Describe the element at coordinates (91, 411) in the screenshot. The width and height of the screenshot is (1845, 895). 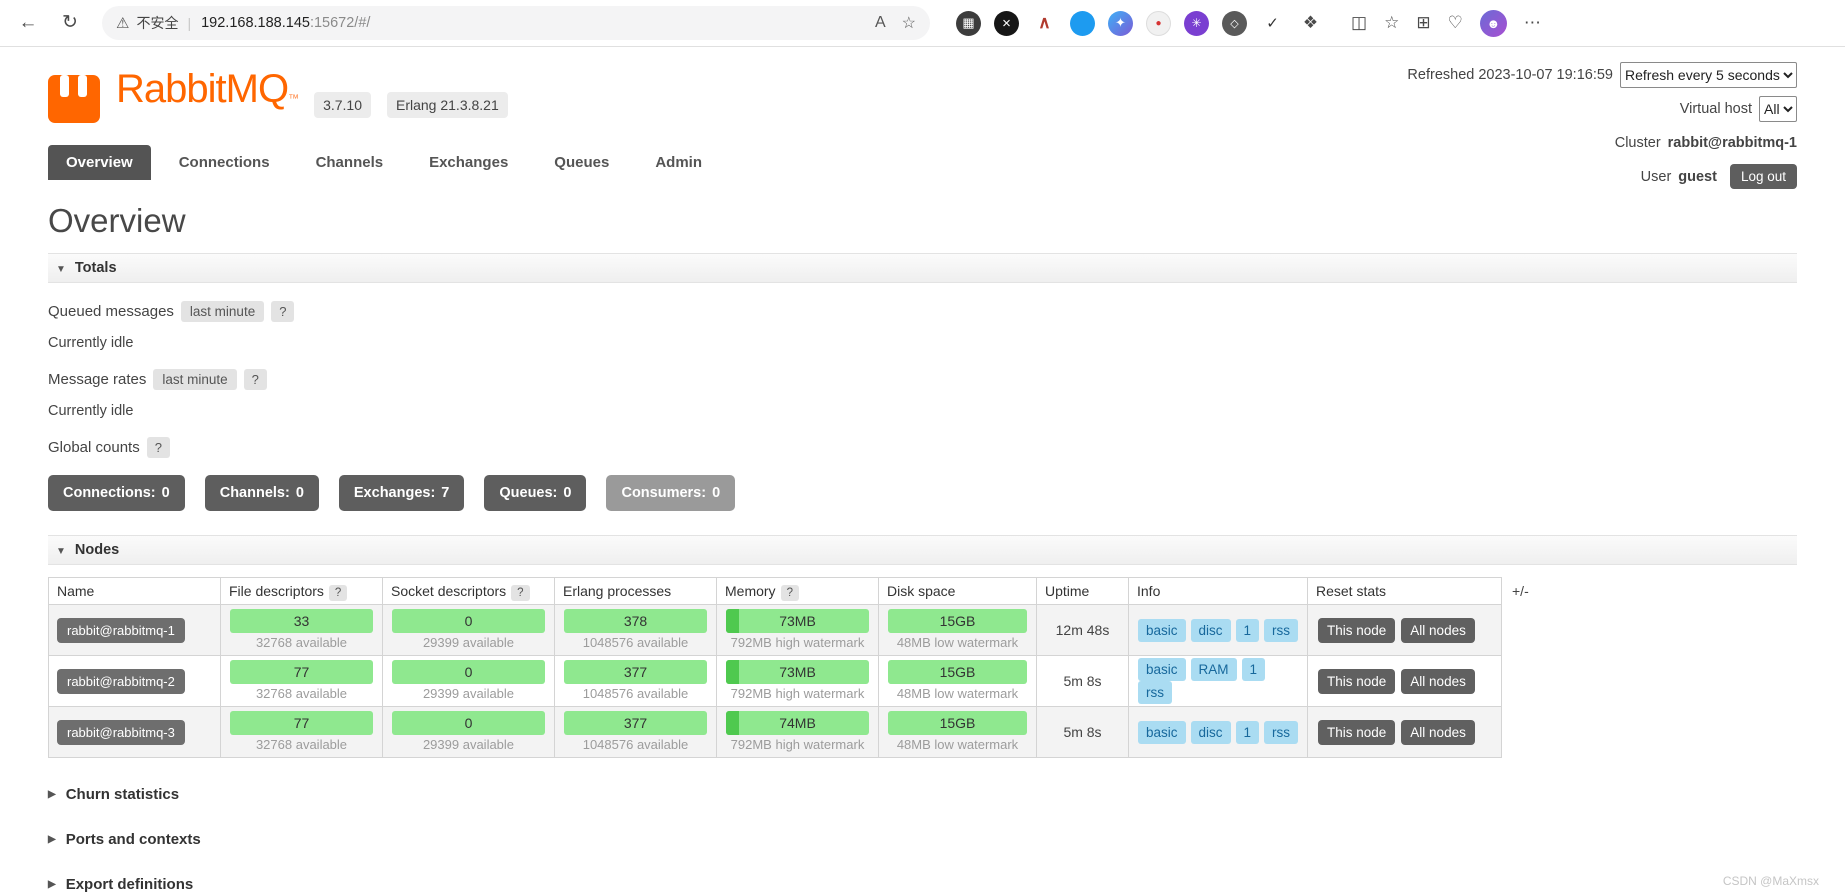
I see `message-rates-status: Currently idle` at that location.